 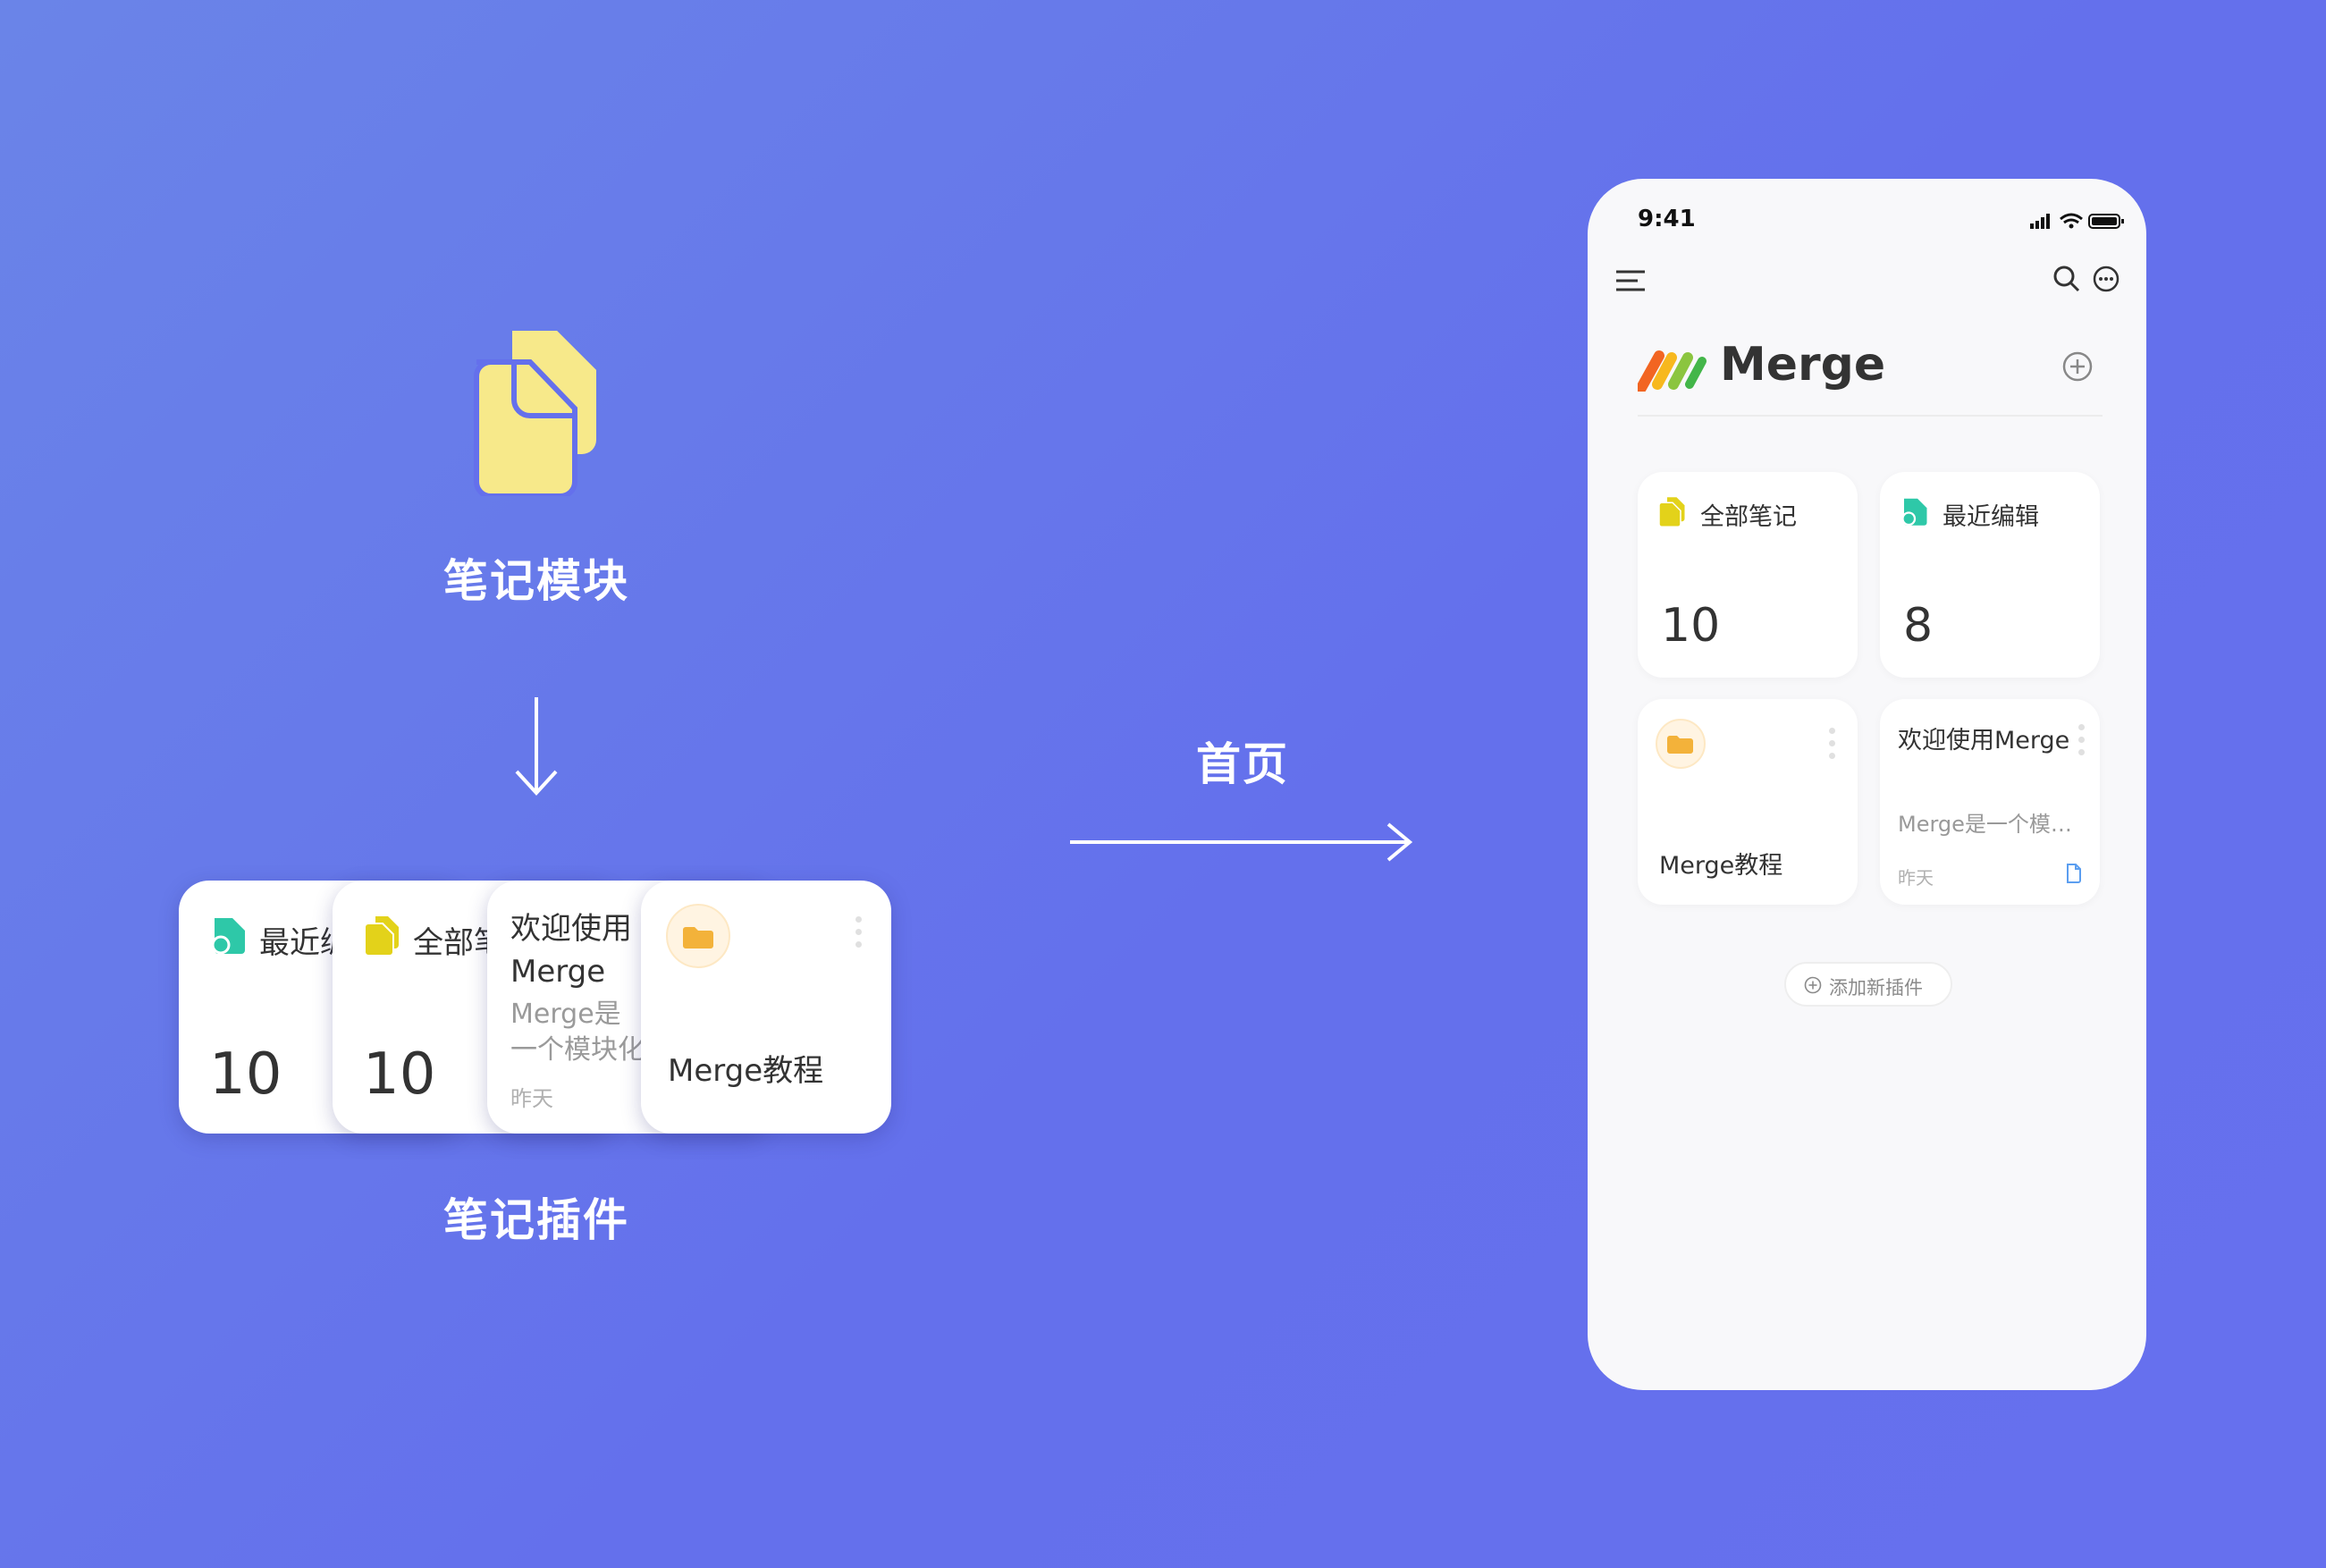 What do you see at coordinates (1990, 575) in the screenshot?
I see `widget-recent-edits: 最近编辑 8` at bounding box center [1990, 575].